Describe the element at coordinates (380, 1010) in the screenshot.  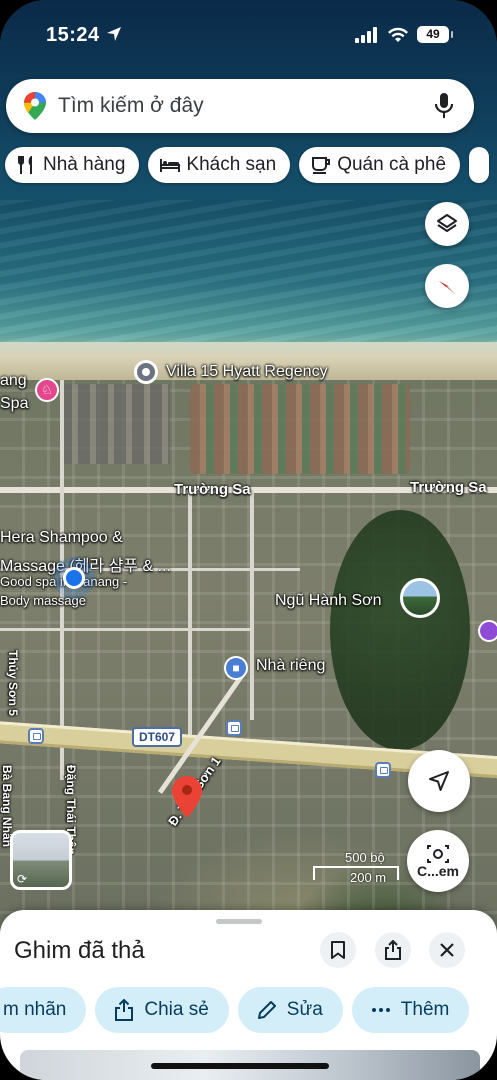
I see `more-icon` at that location.